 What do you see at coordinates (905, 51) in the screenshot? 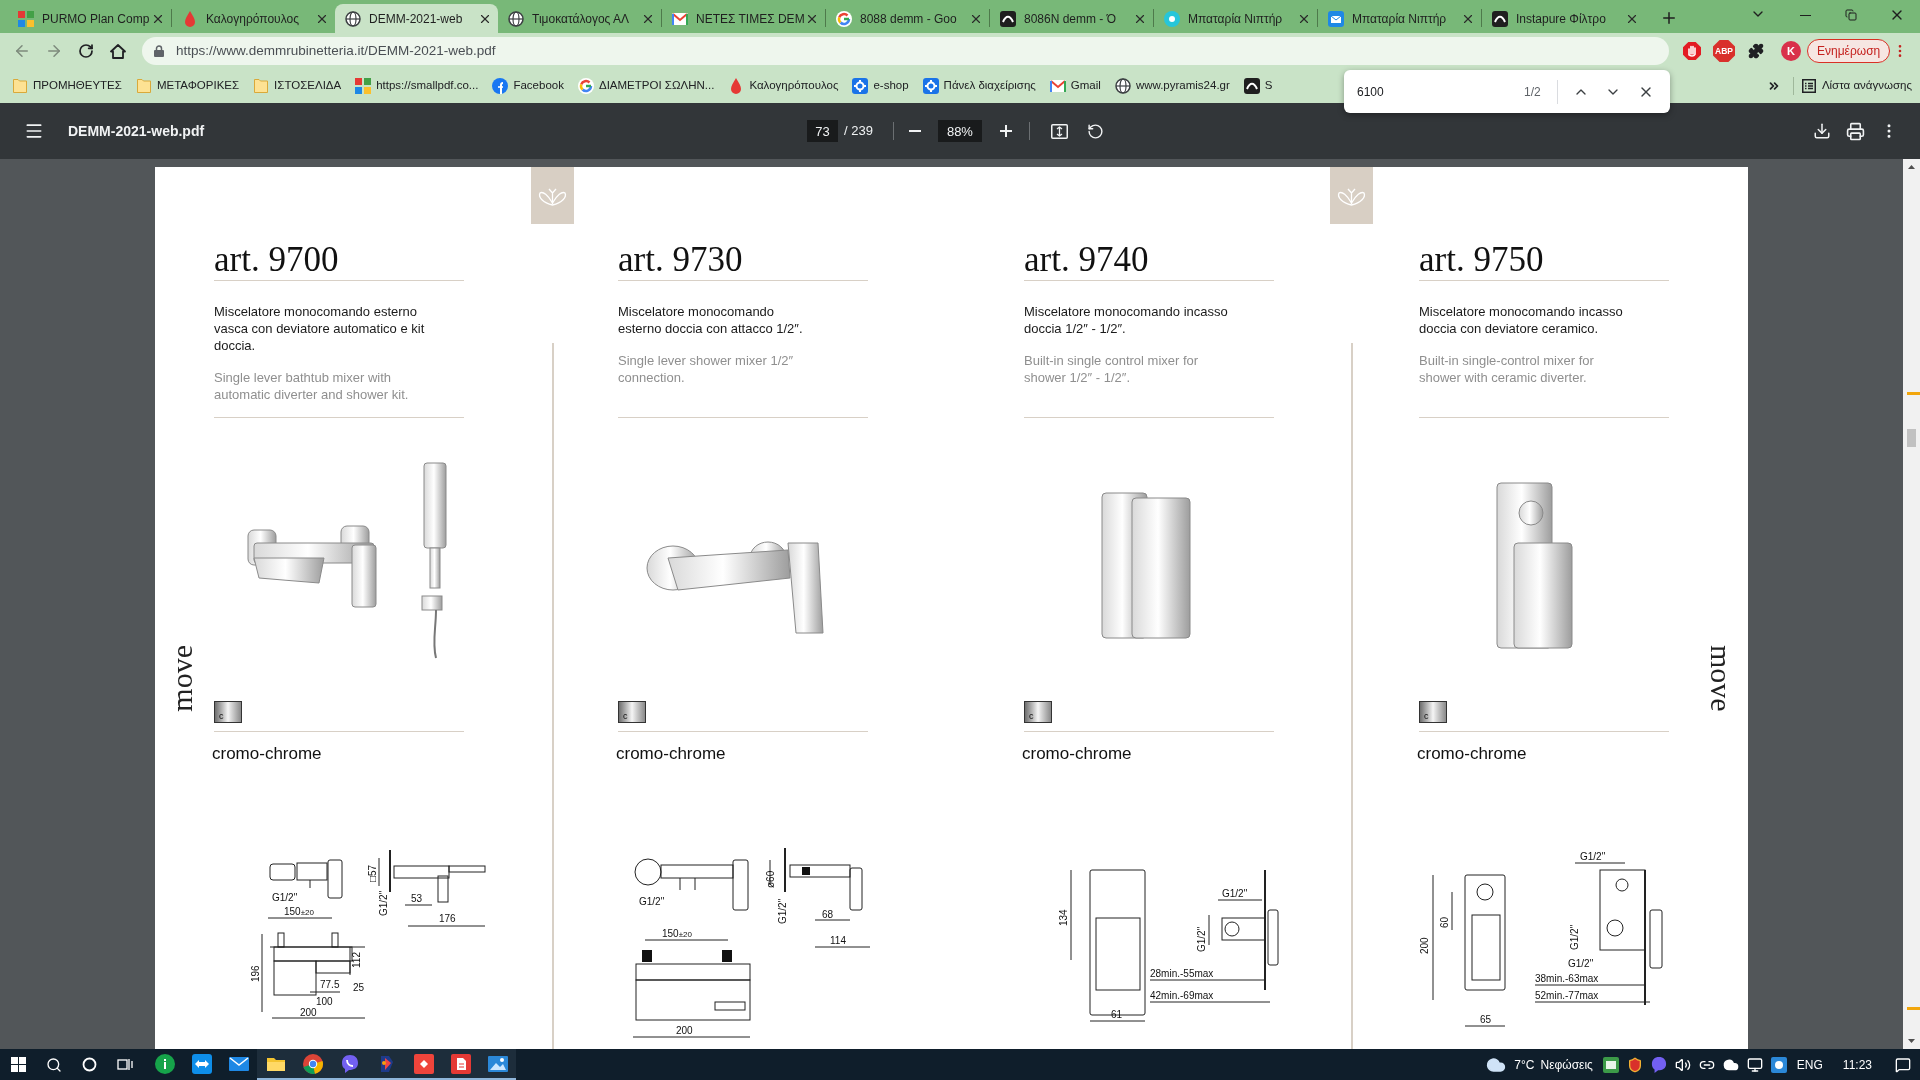
I see `address-bar: https://www.demmrubinetteria.it/DEMM-2021-web.pdf` at bounding box center [905, 51].